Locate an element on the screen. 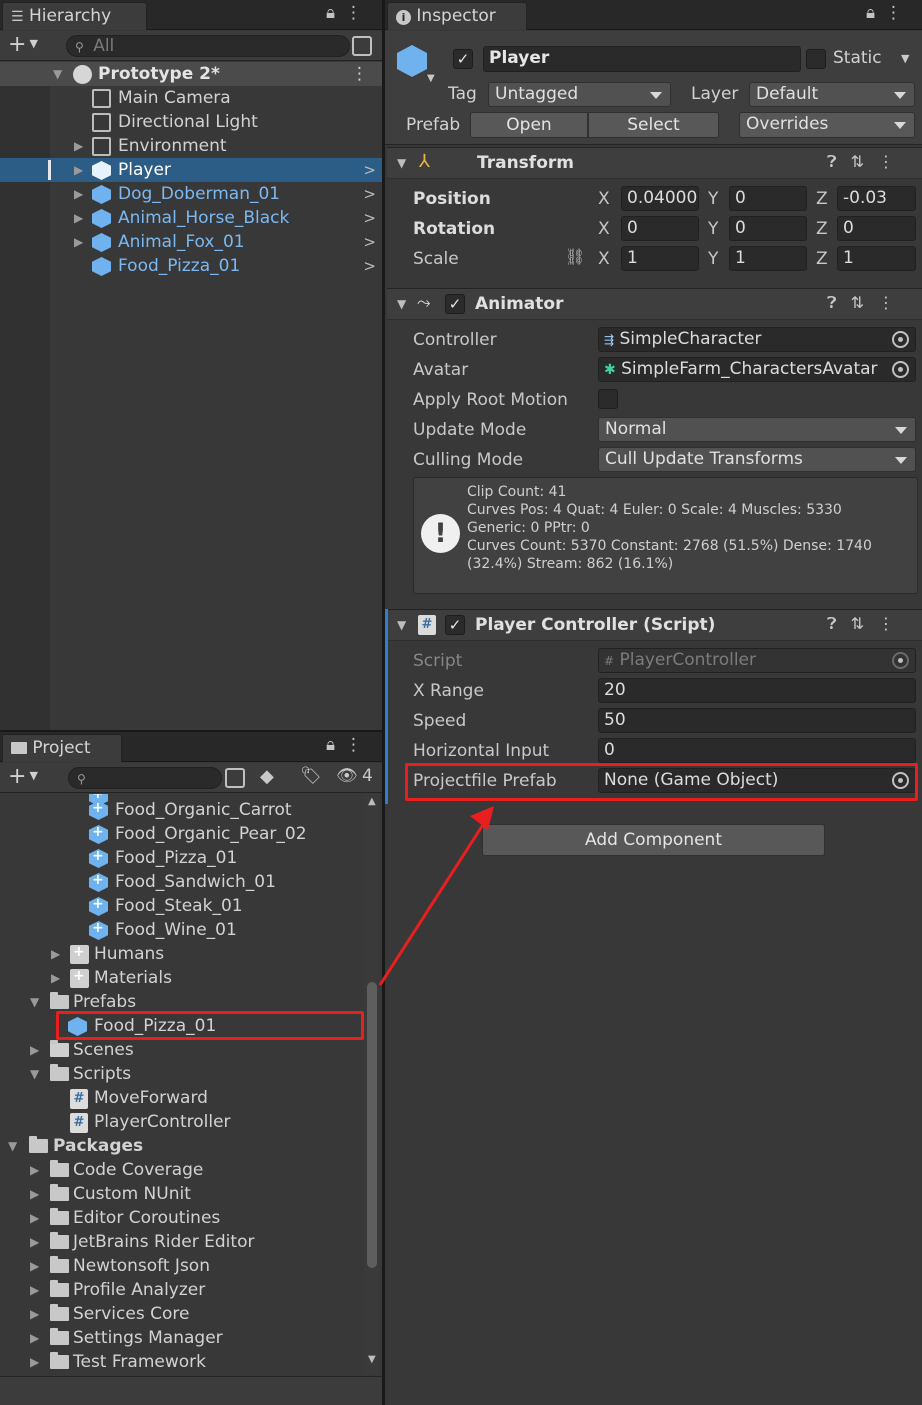 The width and height of the screenshot is (922, 1405). annotation-arrow-line is located at coordinates (433, 902).